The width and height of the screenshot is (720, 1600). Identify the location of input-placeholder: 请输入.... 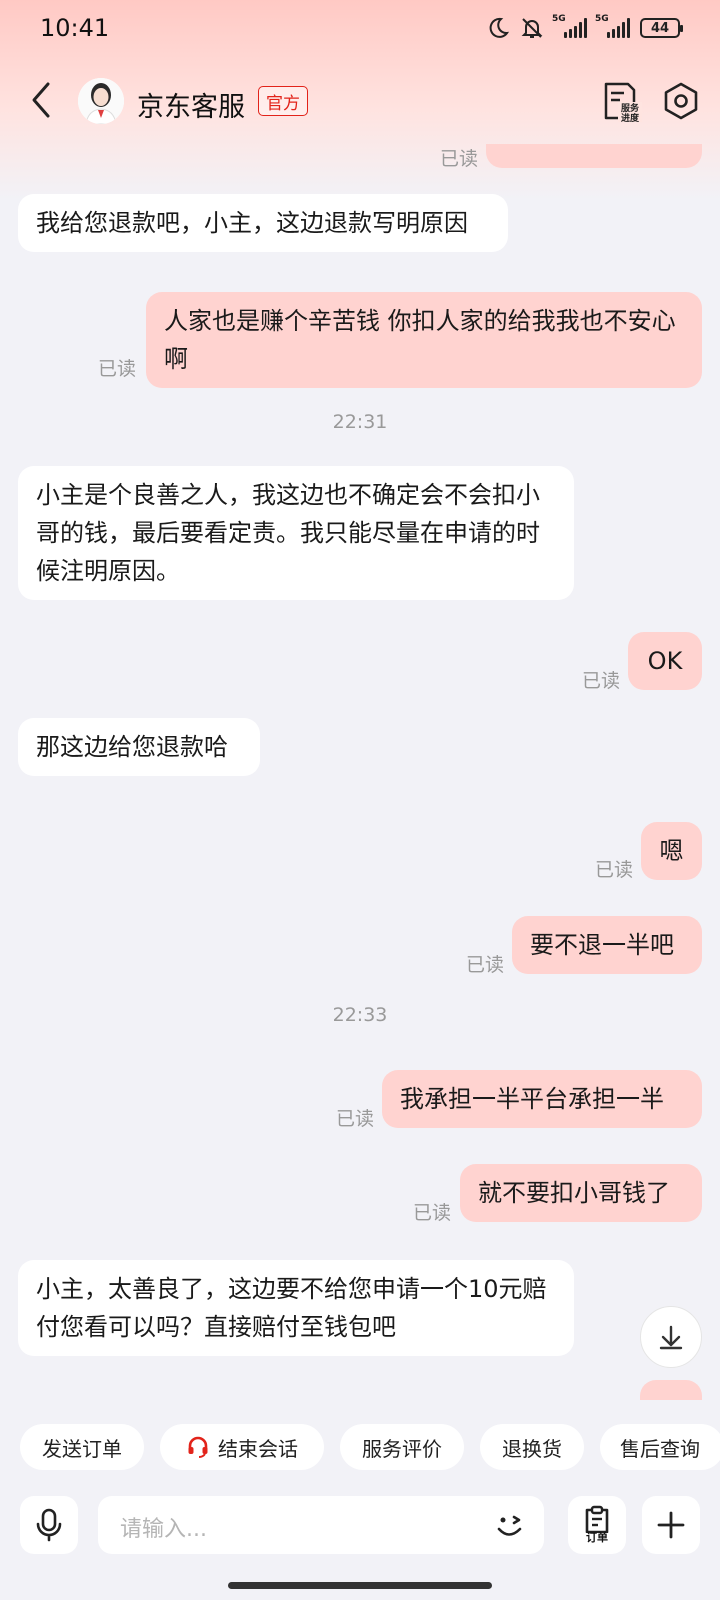
(163, 1529).